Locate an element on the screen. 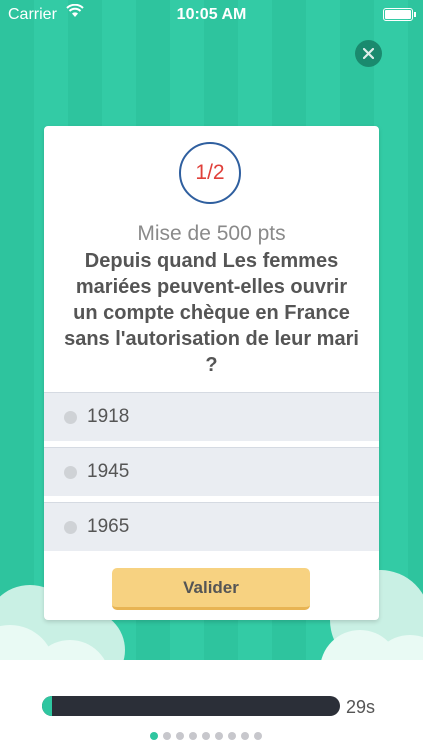 This screenshot has width=423, height=750. answer-option: 1945 is located at coordinates (211, 471).